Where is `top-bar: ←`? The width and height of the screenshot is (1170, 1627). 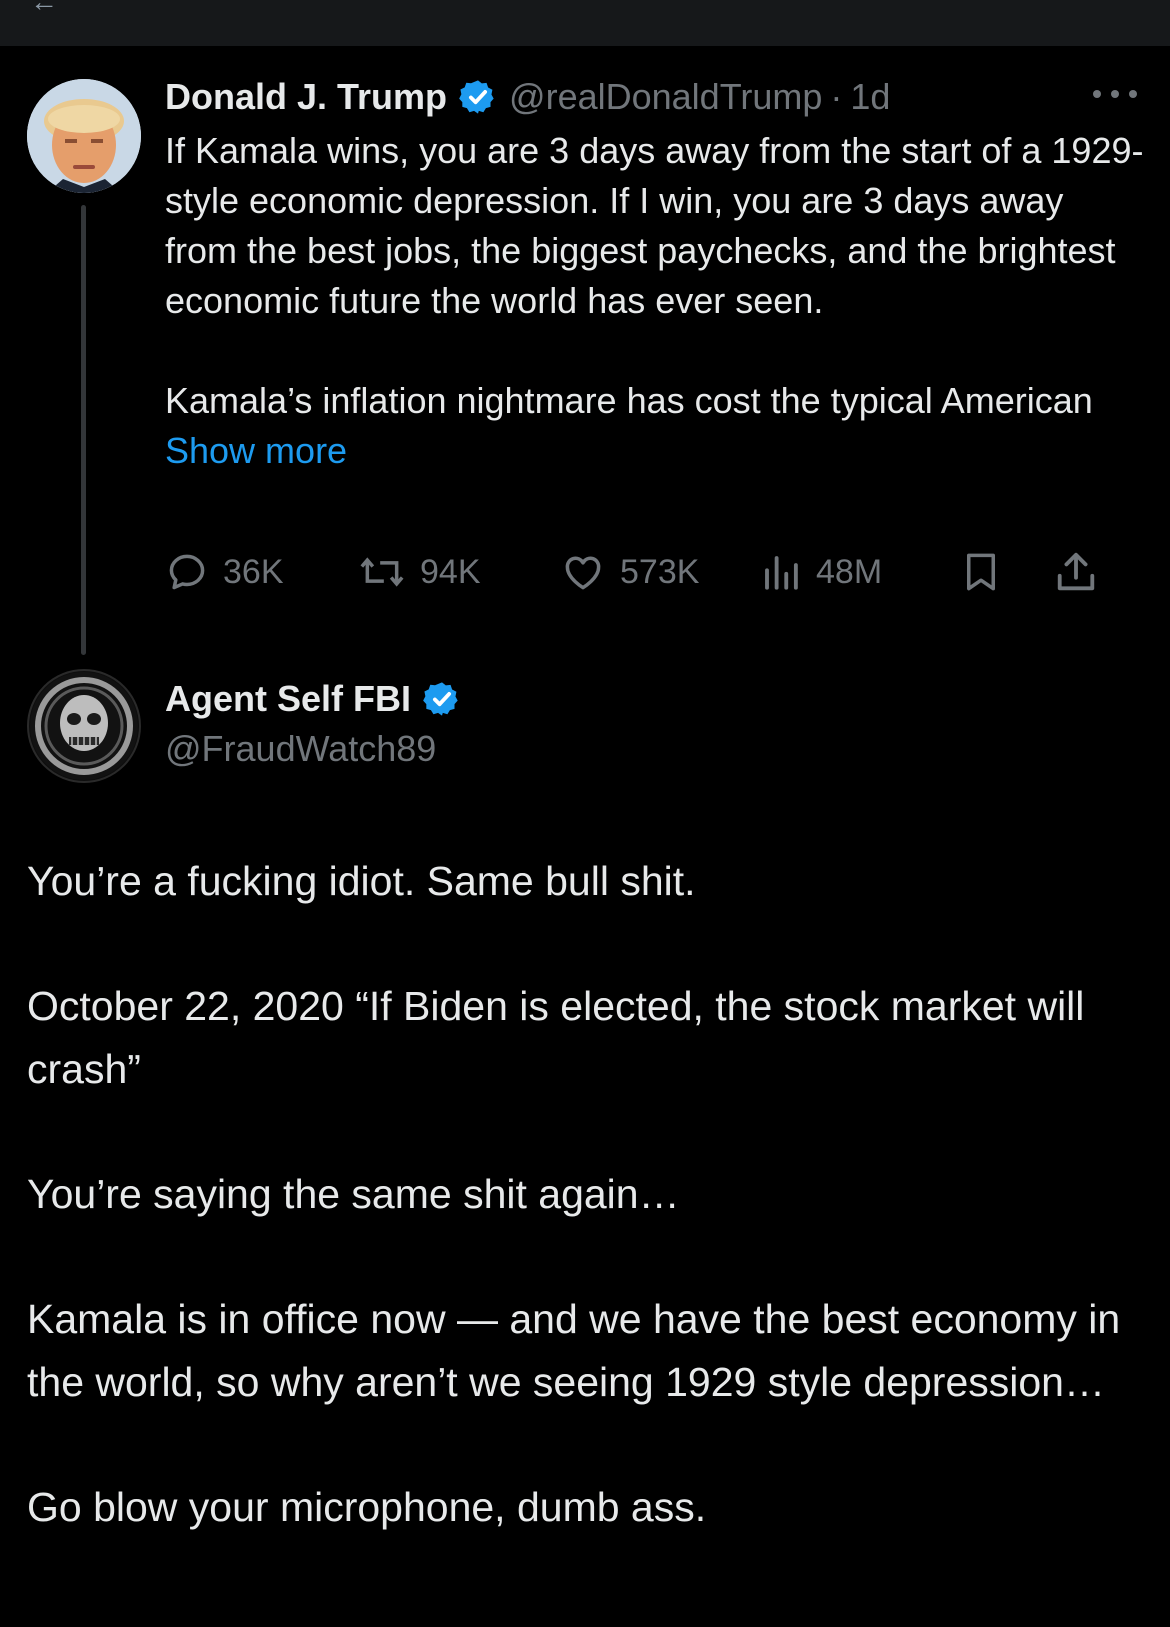
top-bar: ← is located at coordinates (585, 23).